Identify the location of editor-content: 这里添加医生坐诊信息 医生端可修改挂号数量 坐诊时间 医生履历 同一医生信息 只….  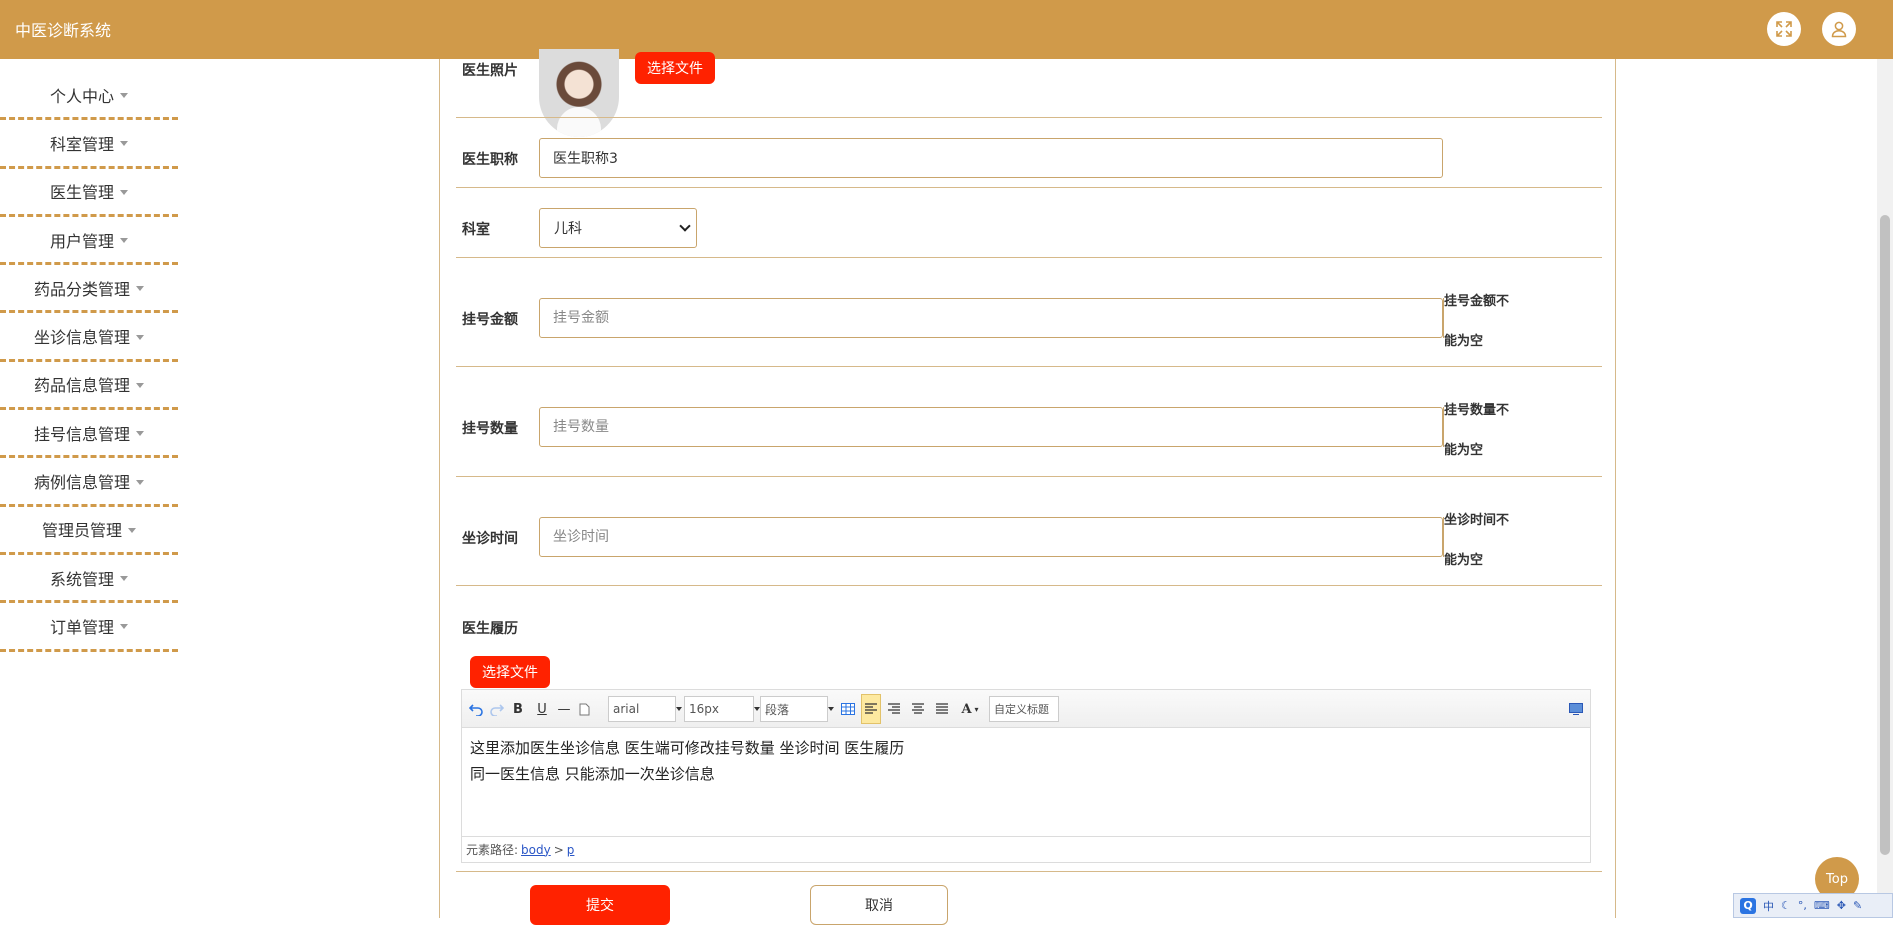
(687, 761).